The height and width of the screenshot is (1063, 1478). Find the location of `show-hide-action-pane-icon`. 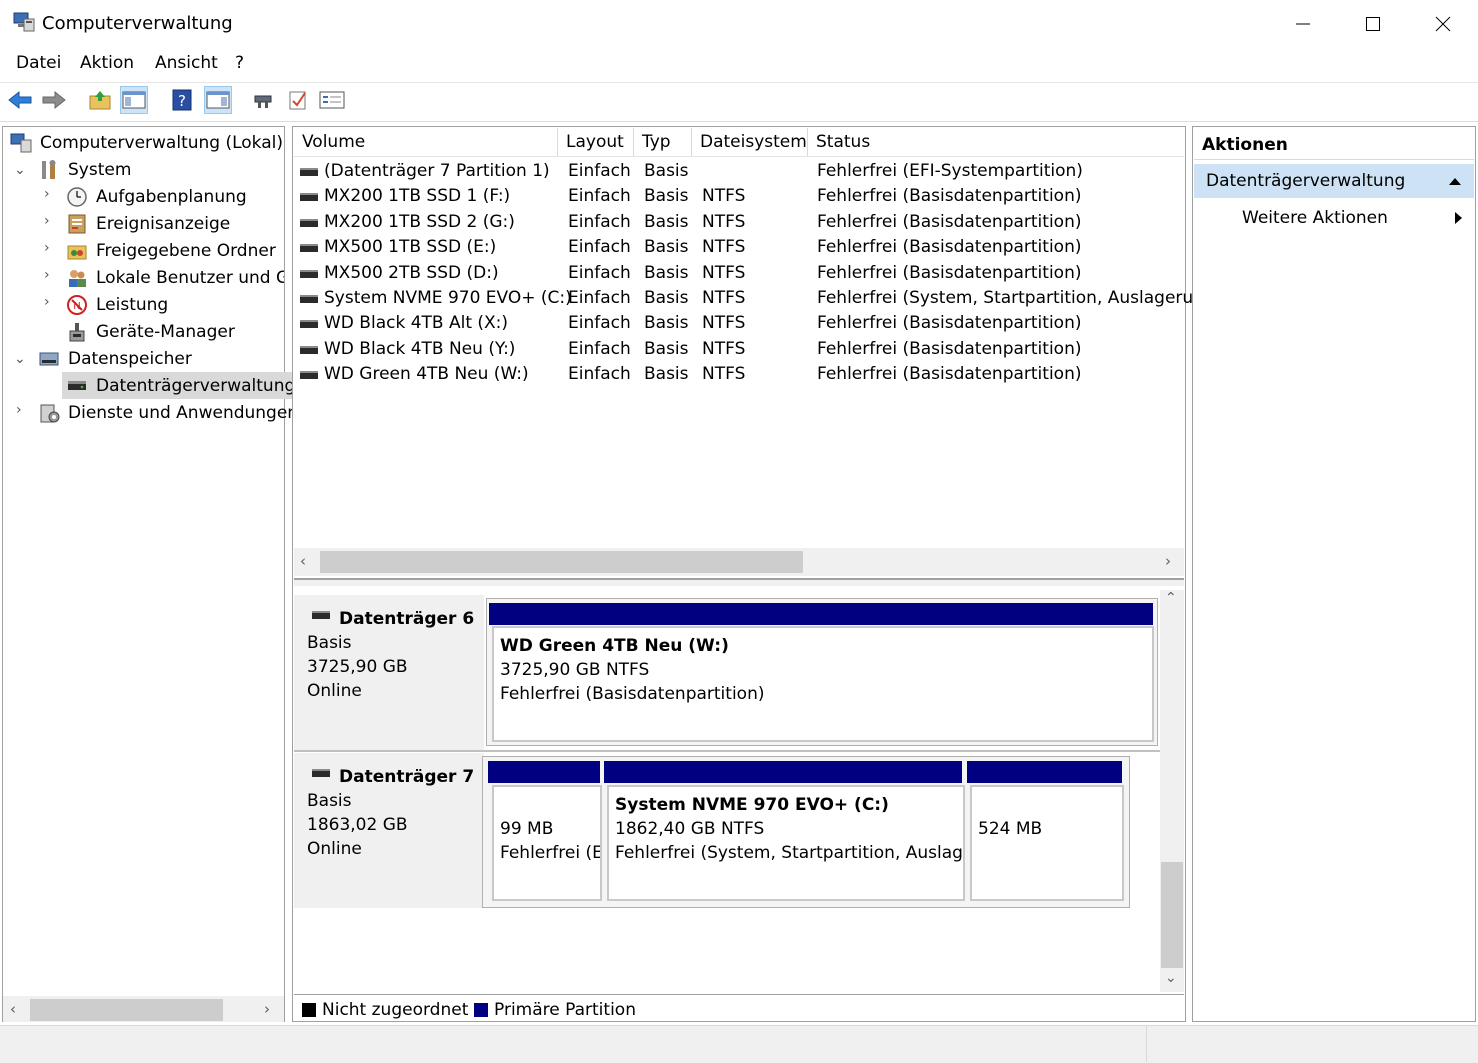

show-hide-action-pane-icon is located at coordinates (218, 100).